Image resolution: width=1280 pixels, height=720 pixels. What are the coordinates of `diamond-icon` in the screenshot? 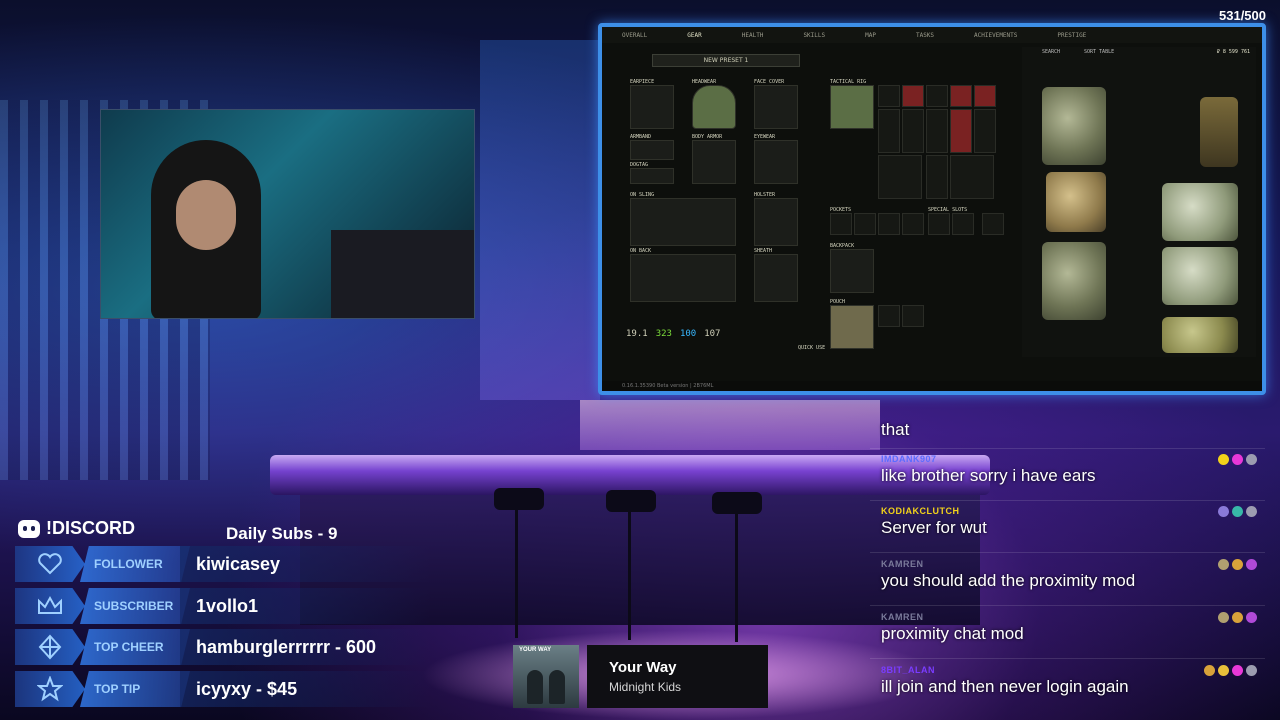 It's located at (50, 647).